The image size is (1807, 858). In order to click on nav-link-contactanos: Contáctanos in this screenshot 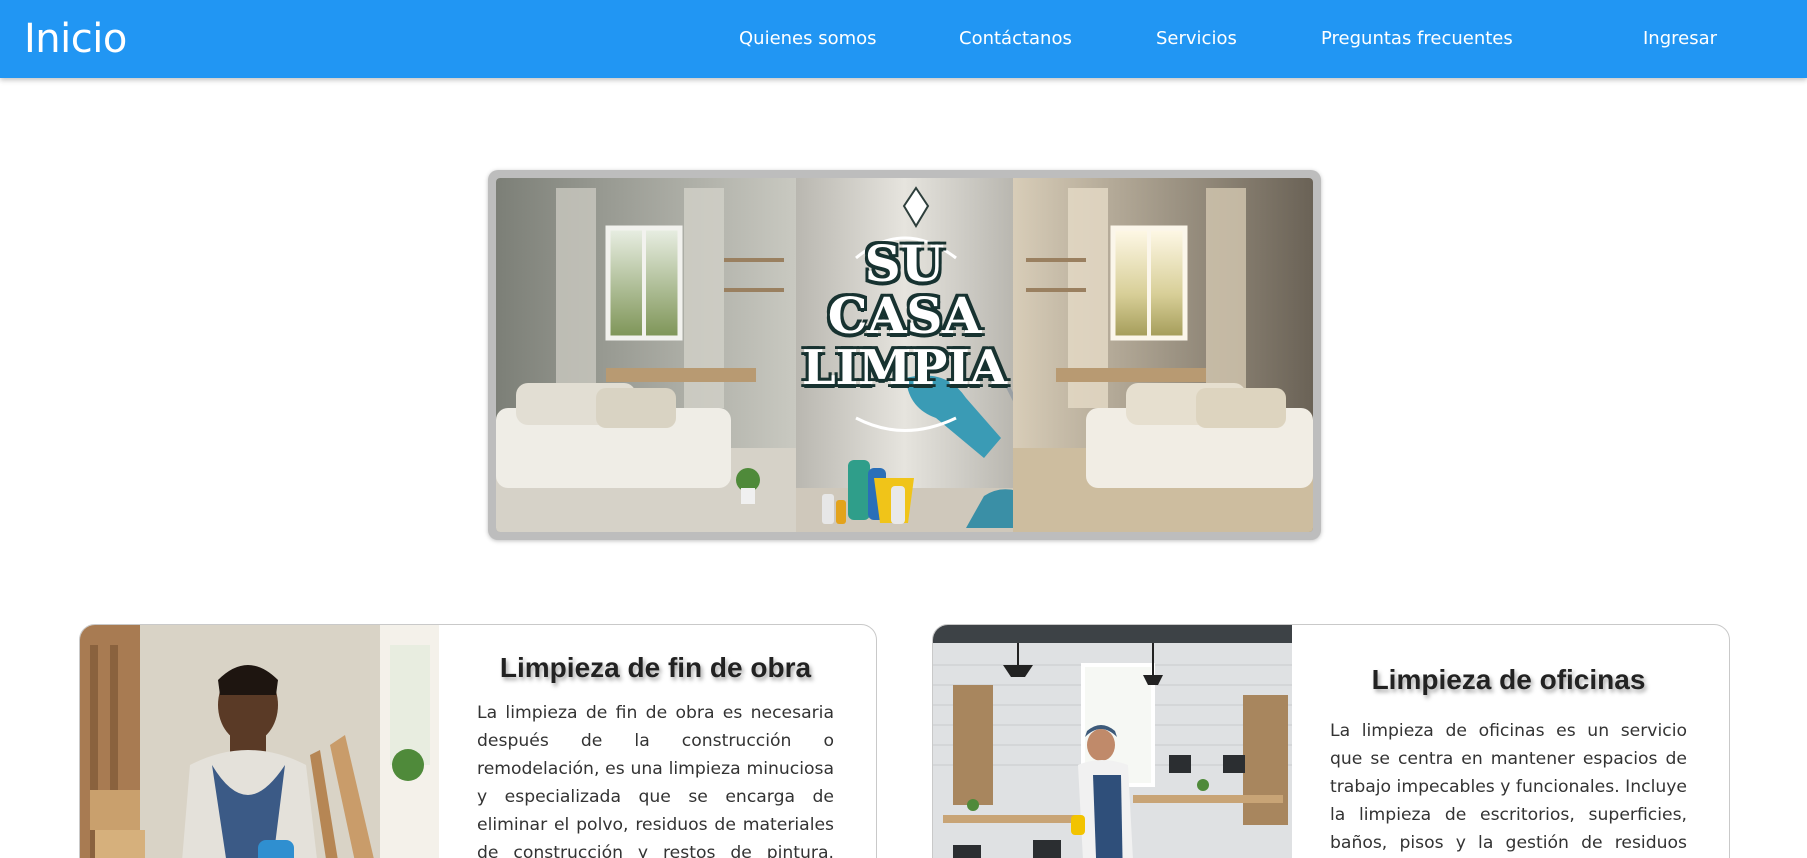, I will do `click(1015, 39)`.